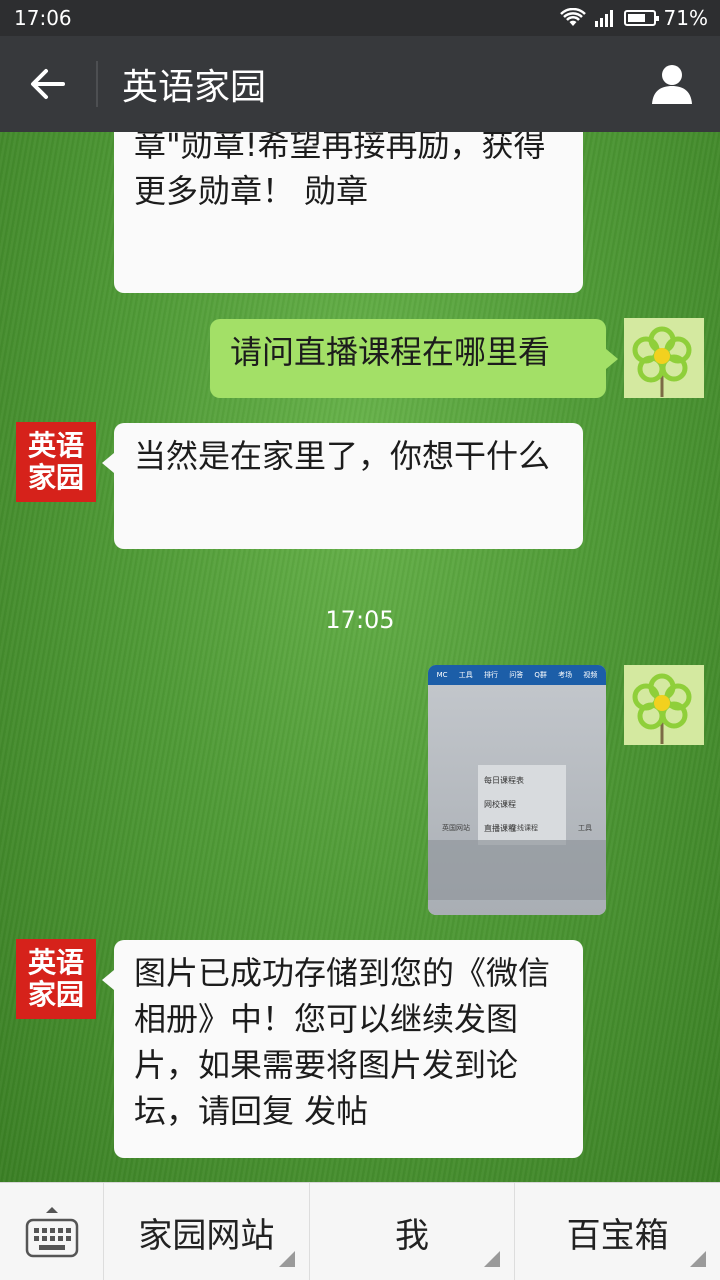  Describe the element at coordinates (360, 18) in the screenshot. I see `status-bar: 17:06 71%` at that location.